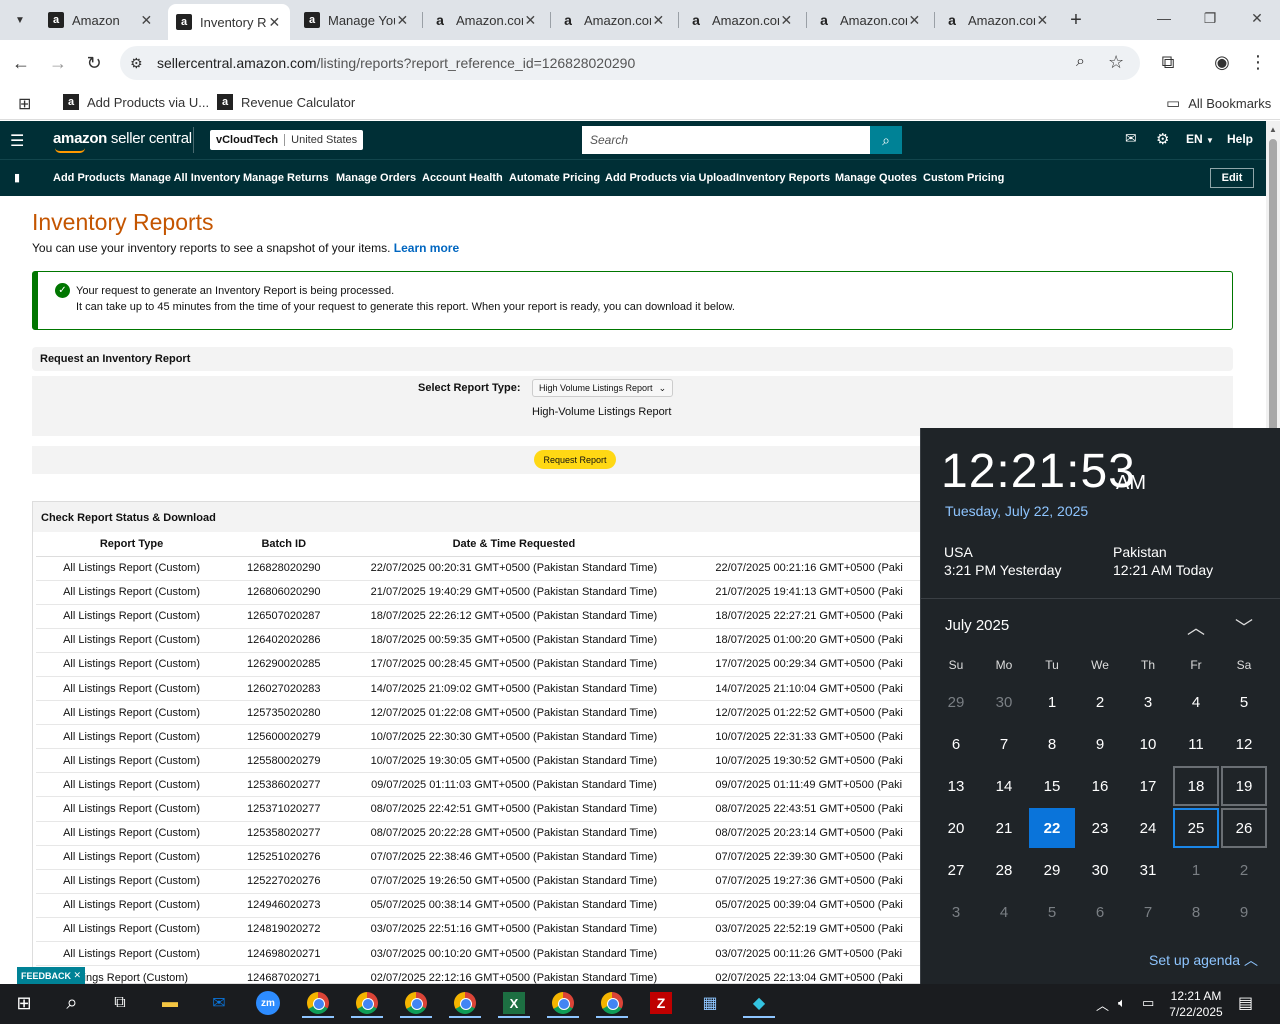 Image resolution: width=1280 pixels, height=1024 pixels. I want to click on chevron-up-icon: ︿, so click(1102, 1004).